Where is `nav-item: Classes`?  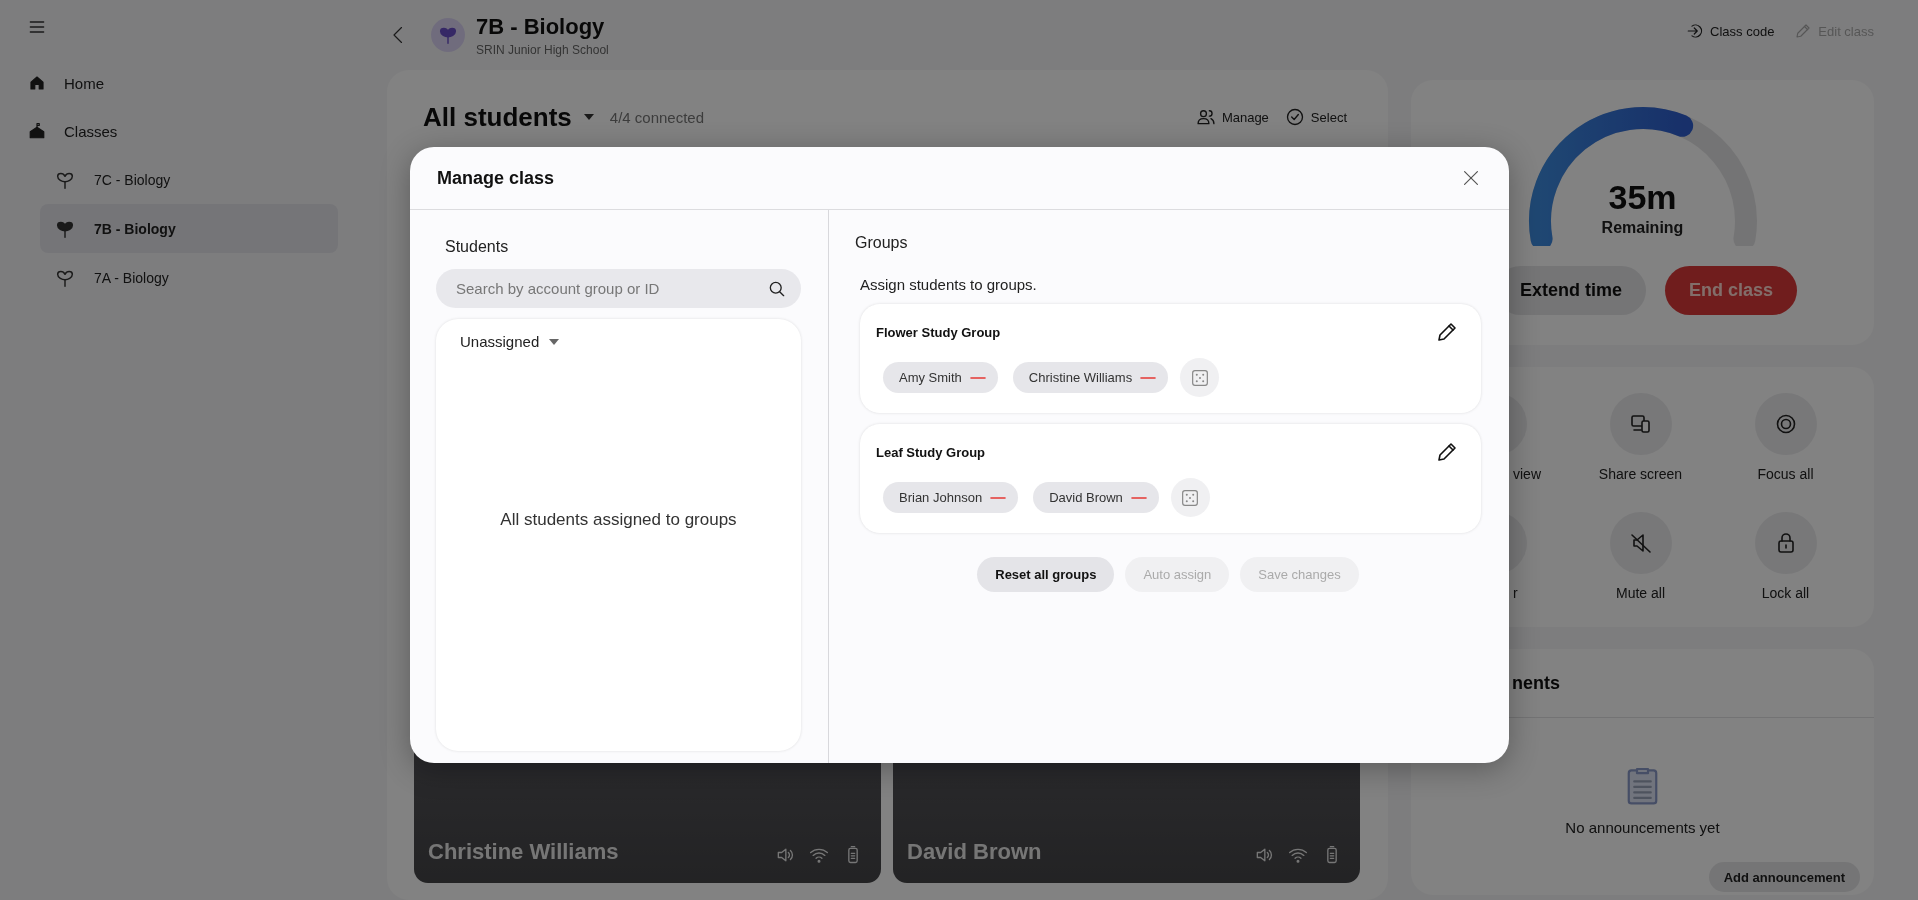 nav-item: Classes is located at coordinates (59, 131).